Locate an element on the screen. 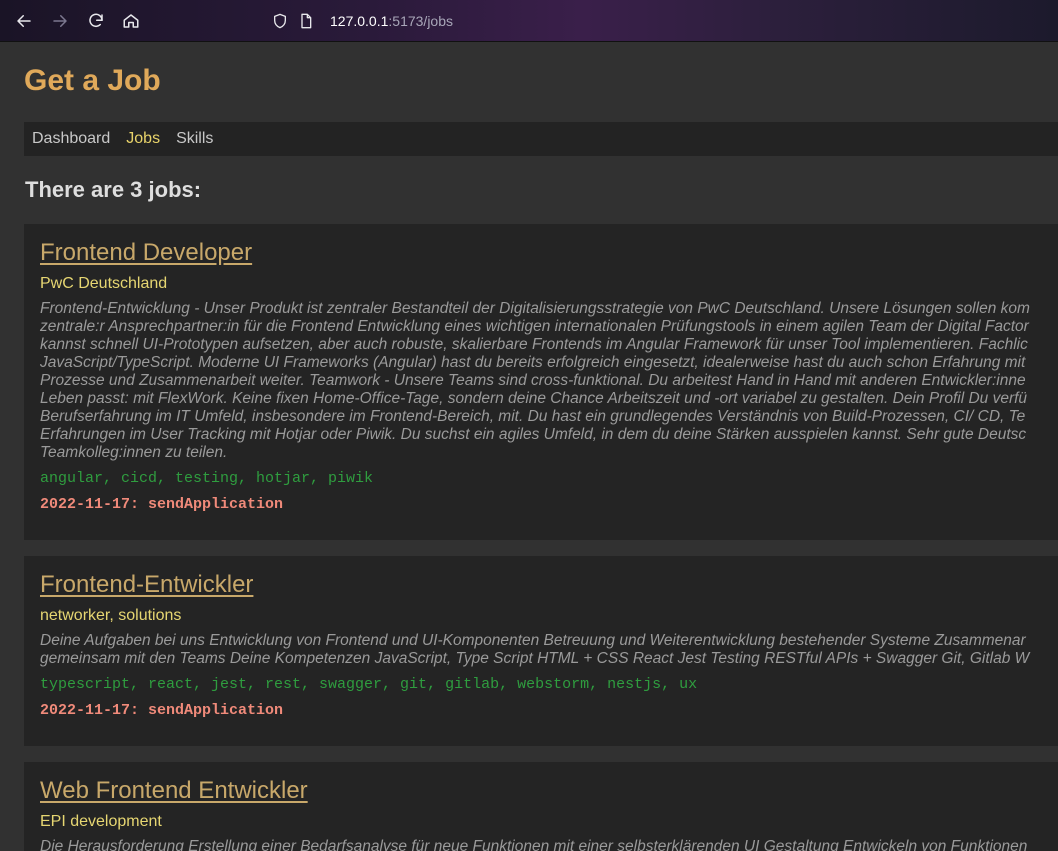 The width and height of the screenshot is (1058, 851). address-bar: 127.0.0.1:5173/jobs is located at coordinates (362, 21).